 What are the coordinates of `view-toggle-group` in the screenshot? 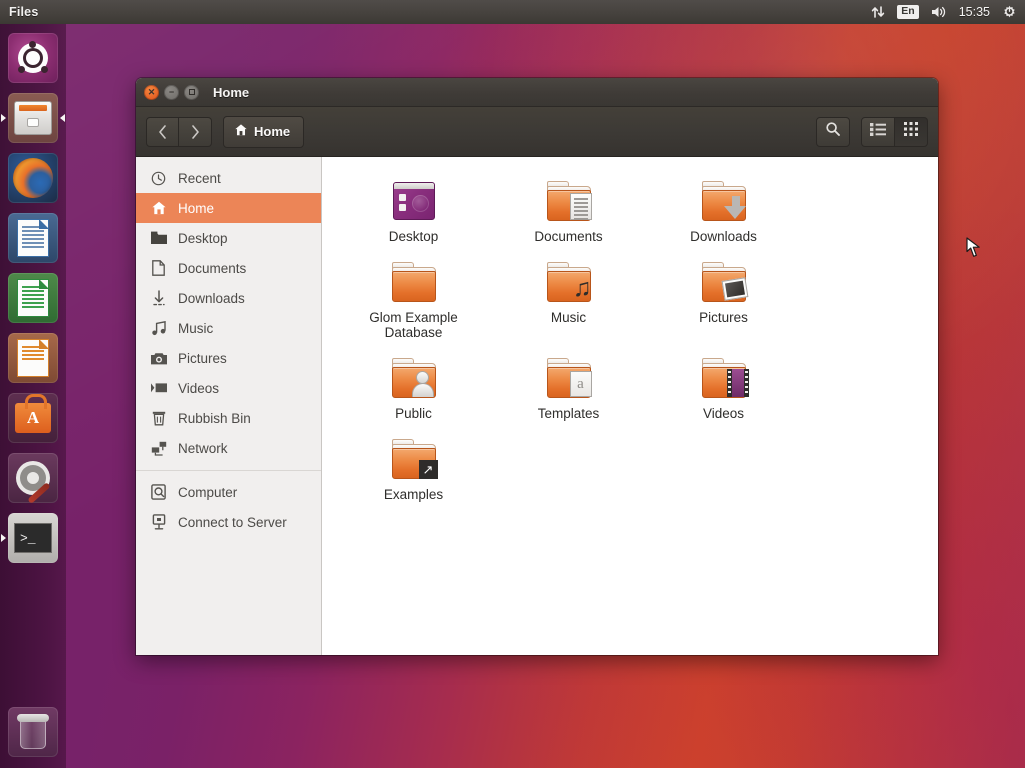 It's located at (894, 131).